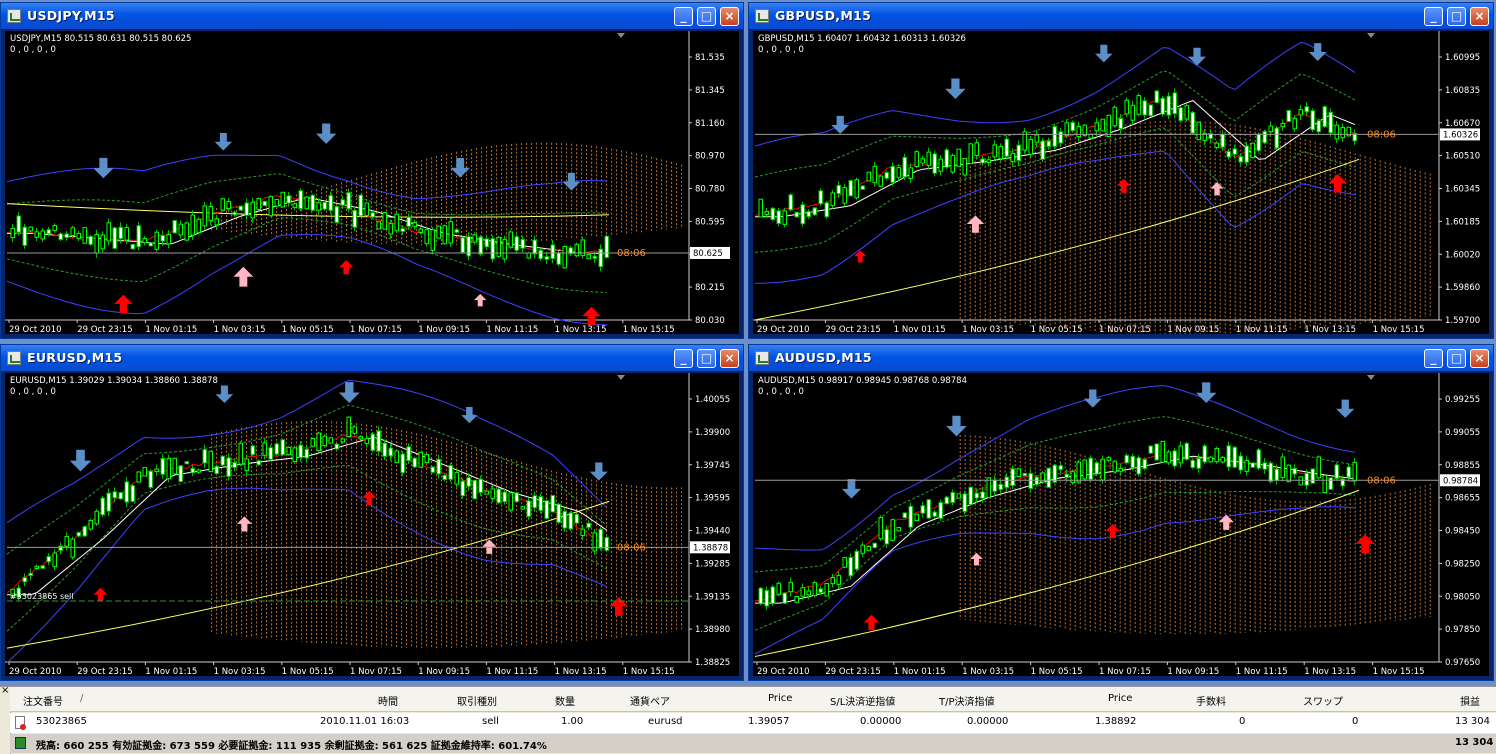 The image size is (1496, 754). Describe the element at coordinates (372, 358) in the screenshot. I see `window-titlebar: EURUSD,M15 _ □ ×` at that location.